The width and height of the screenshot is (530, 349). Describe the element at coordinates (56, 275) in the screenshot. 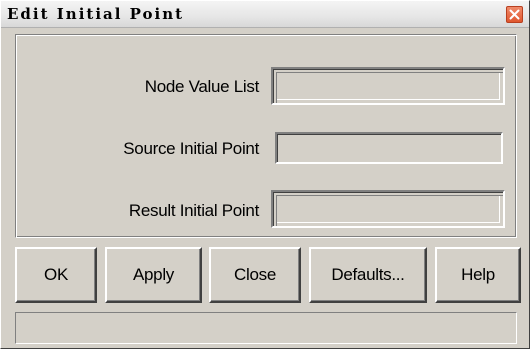

I see `ok-button: OK` at that location.